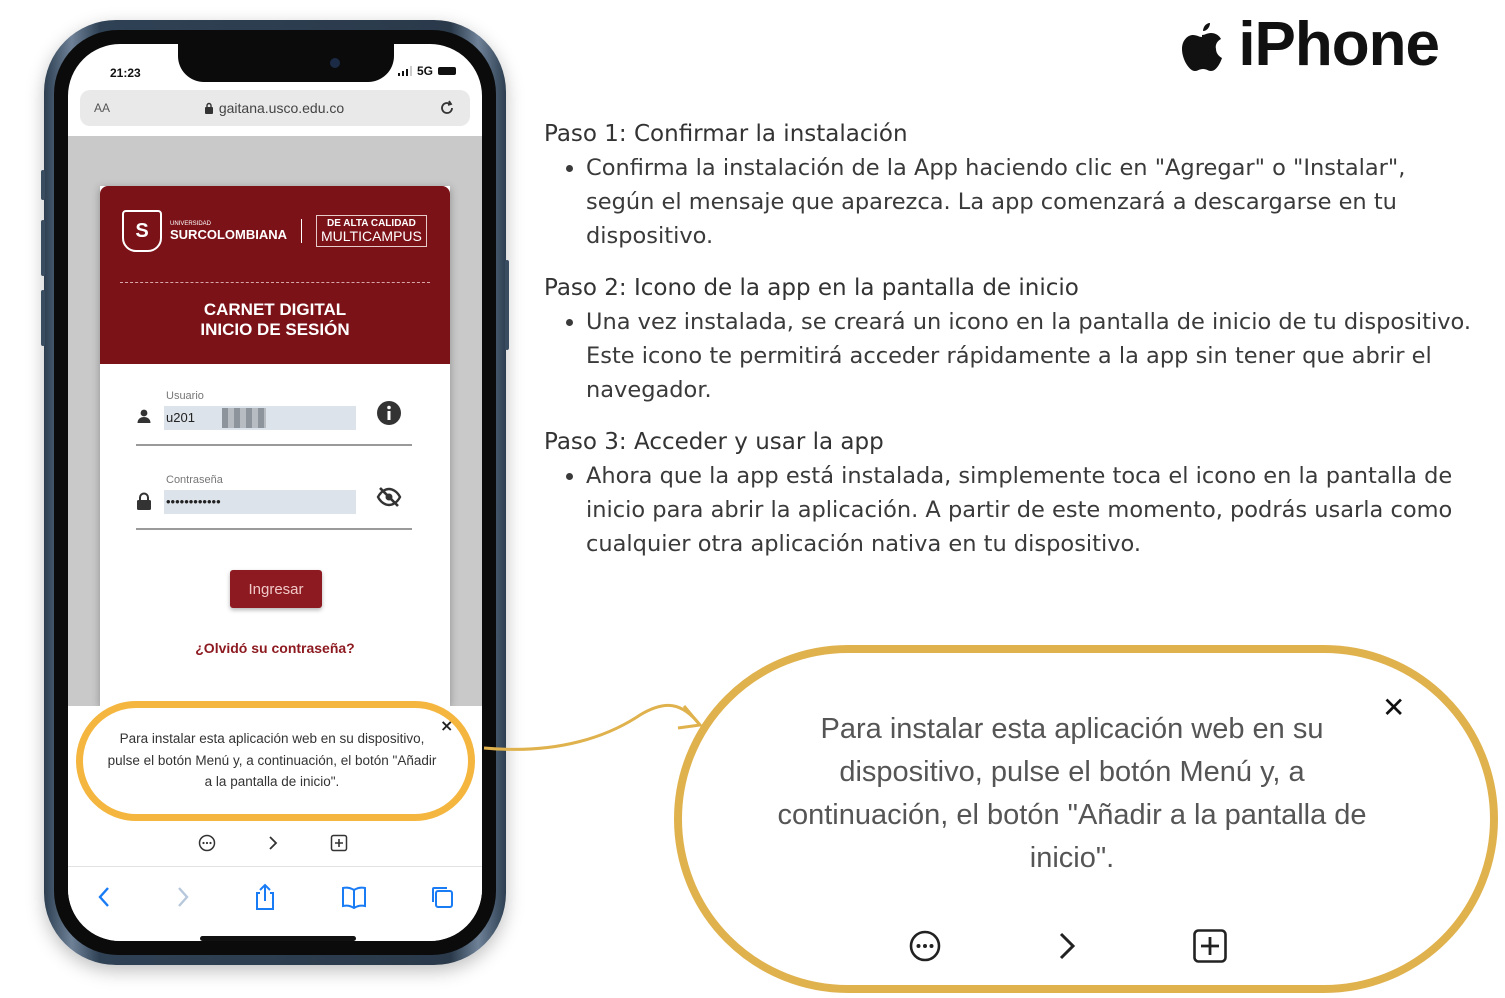  I want to click on volume-up-button, so click(43, 248).